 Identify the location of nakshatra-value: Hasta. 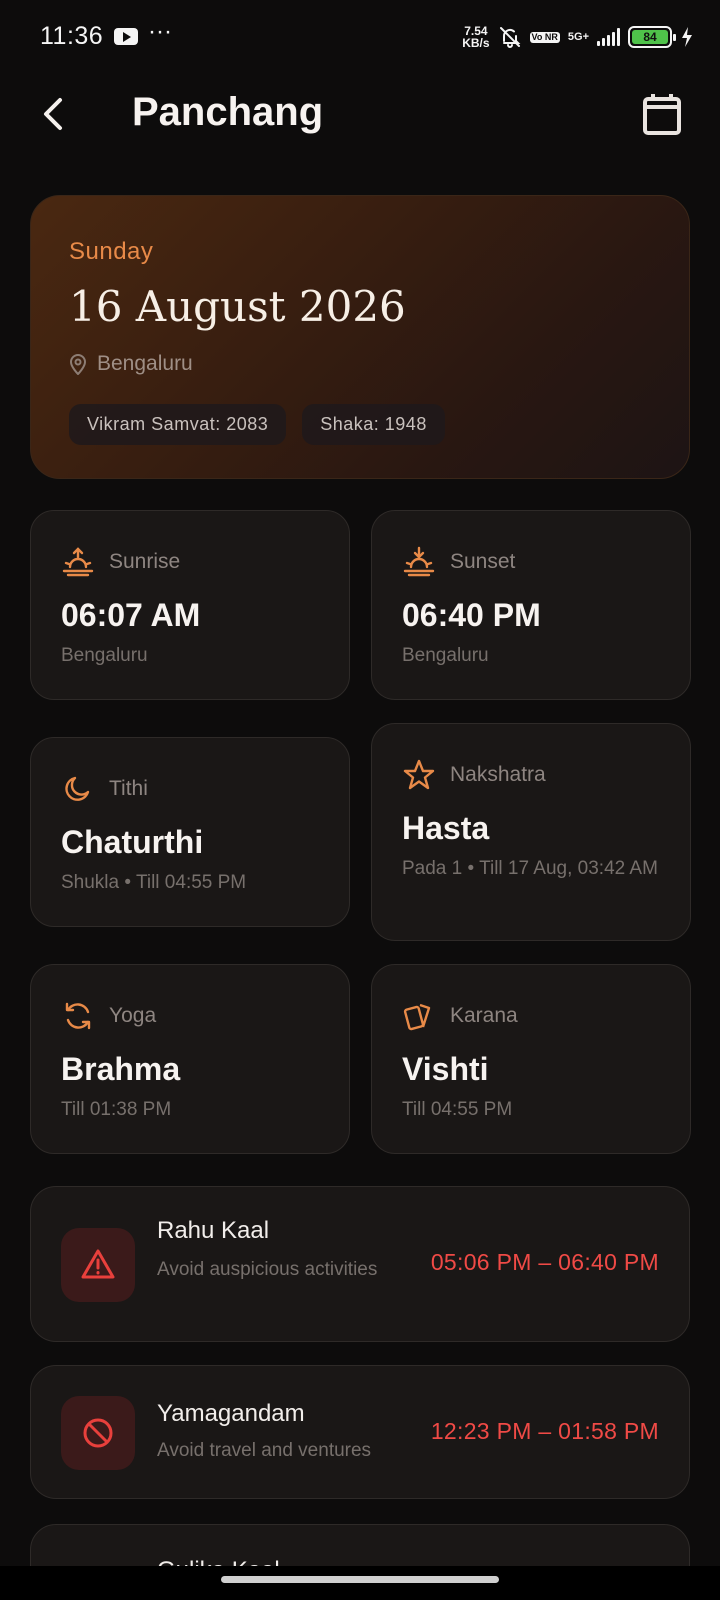
(446, 828).